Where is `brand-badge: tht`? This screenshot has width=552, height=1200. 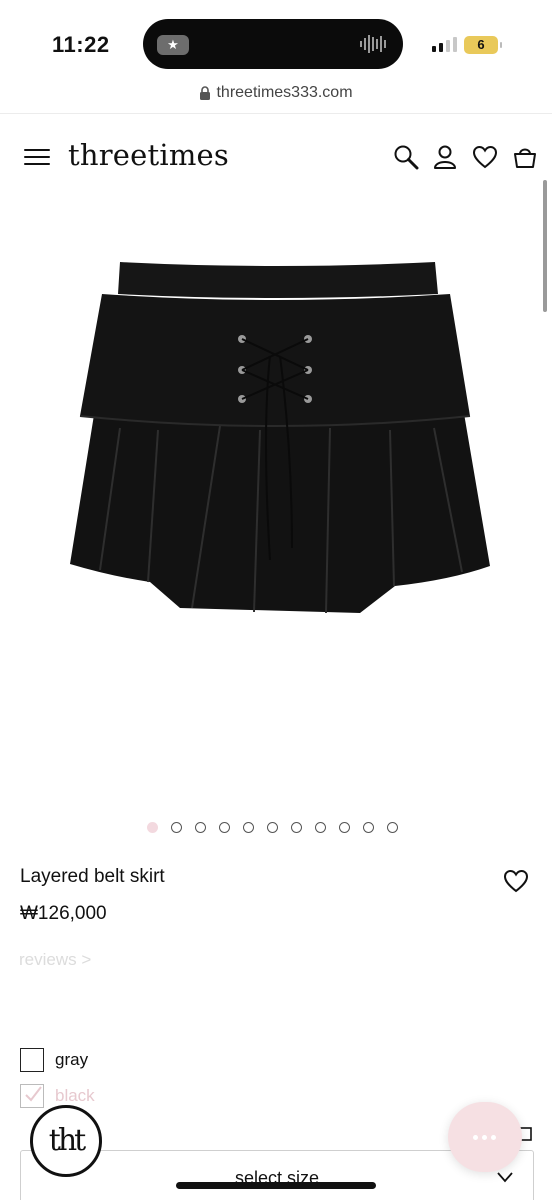
brand-badge: tht is located at coordinates (66, 1141).